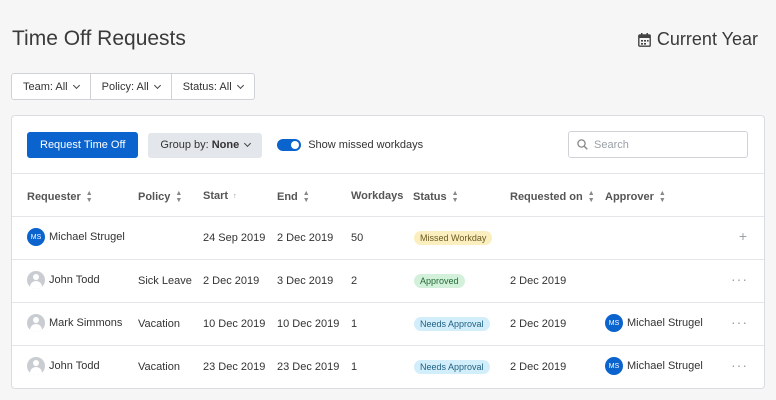 Image resolution: width=776 pixels, height=400 pixels. I want to click on workdays-cell: 2, so click(354, 281).